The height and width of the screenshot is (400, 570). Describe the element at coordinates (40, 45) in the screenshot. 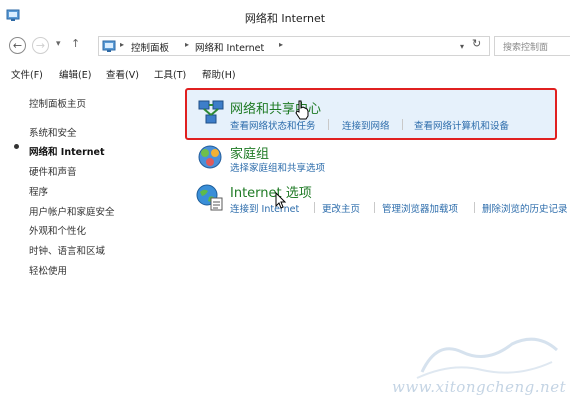

I see `forward-button: →` at that location.